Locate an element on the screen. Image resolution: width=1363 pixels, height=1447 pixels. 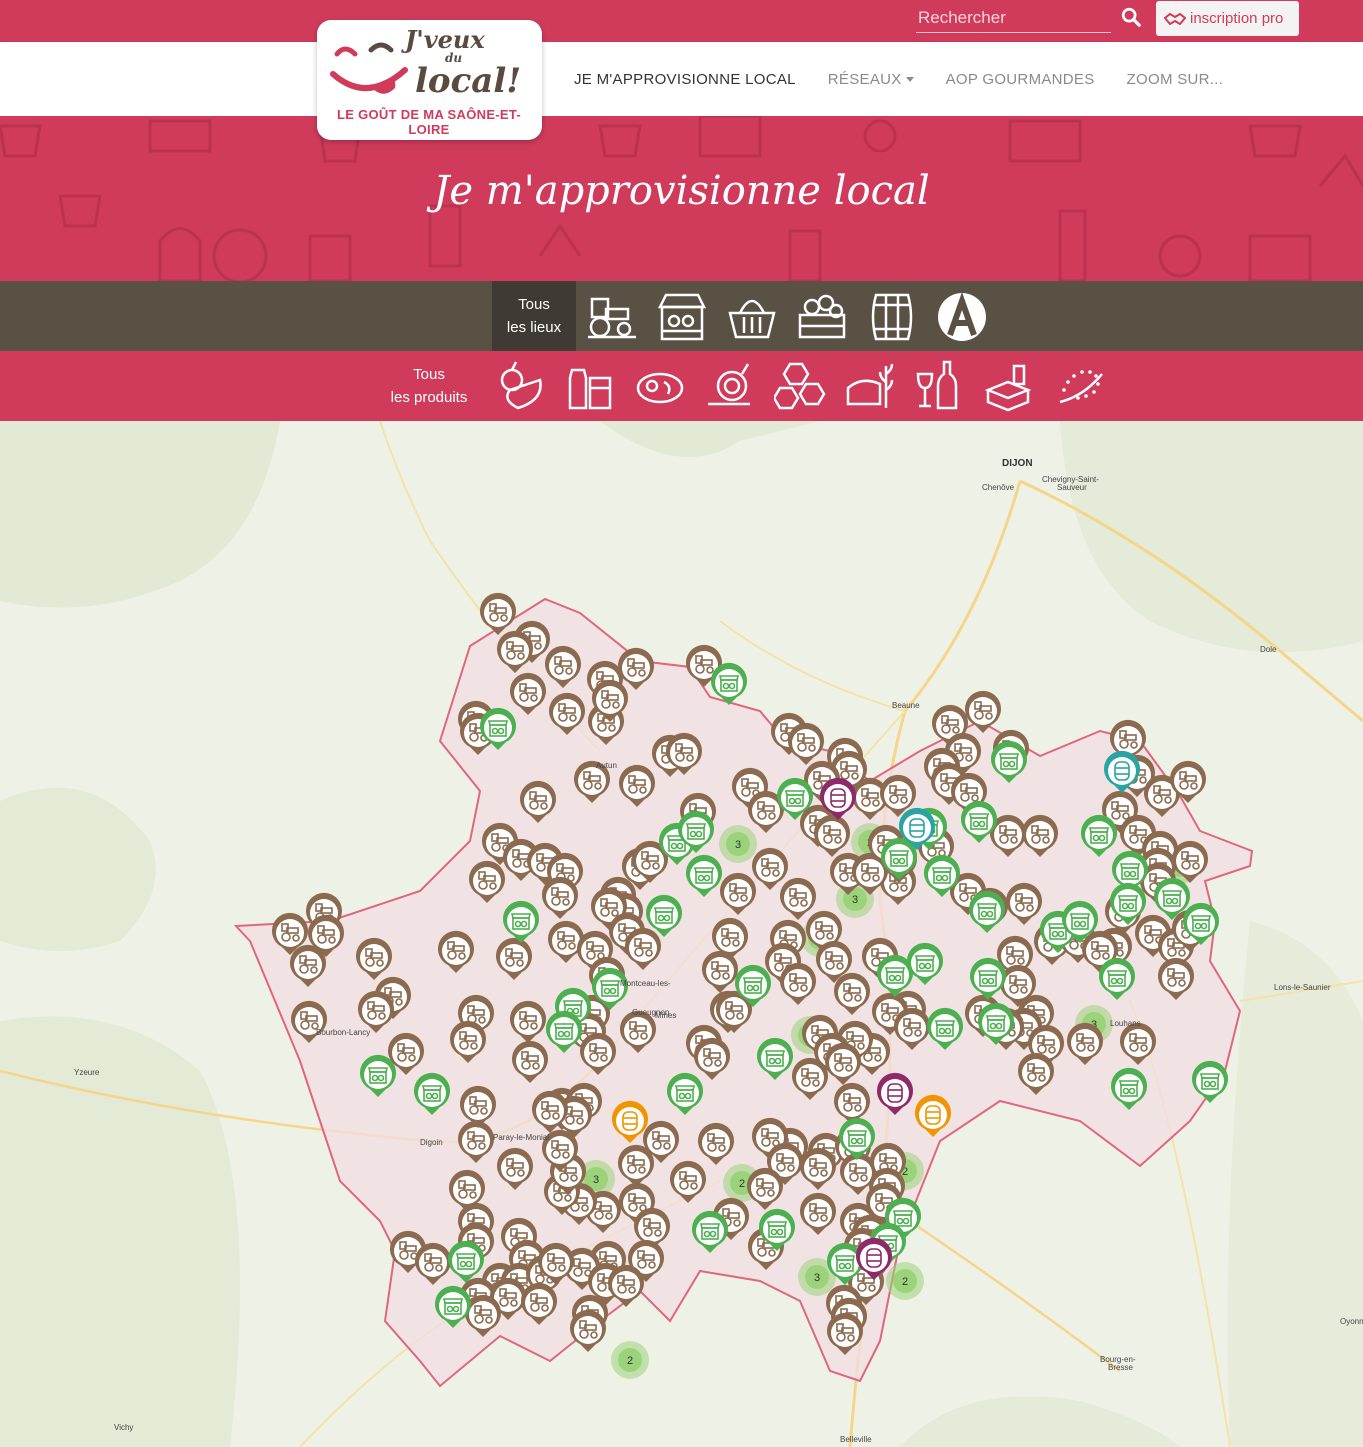
town-label: Sauveur is located at coordinates (1072, 487).